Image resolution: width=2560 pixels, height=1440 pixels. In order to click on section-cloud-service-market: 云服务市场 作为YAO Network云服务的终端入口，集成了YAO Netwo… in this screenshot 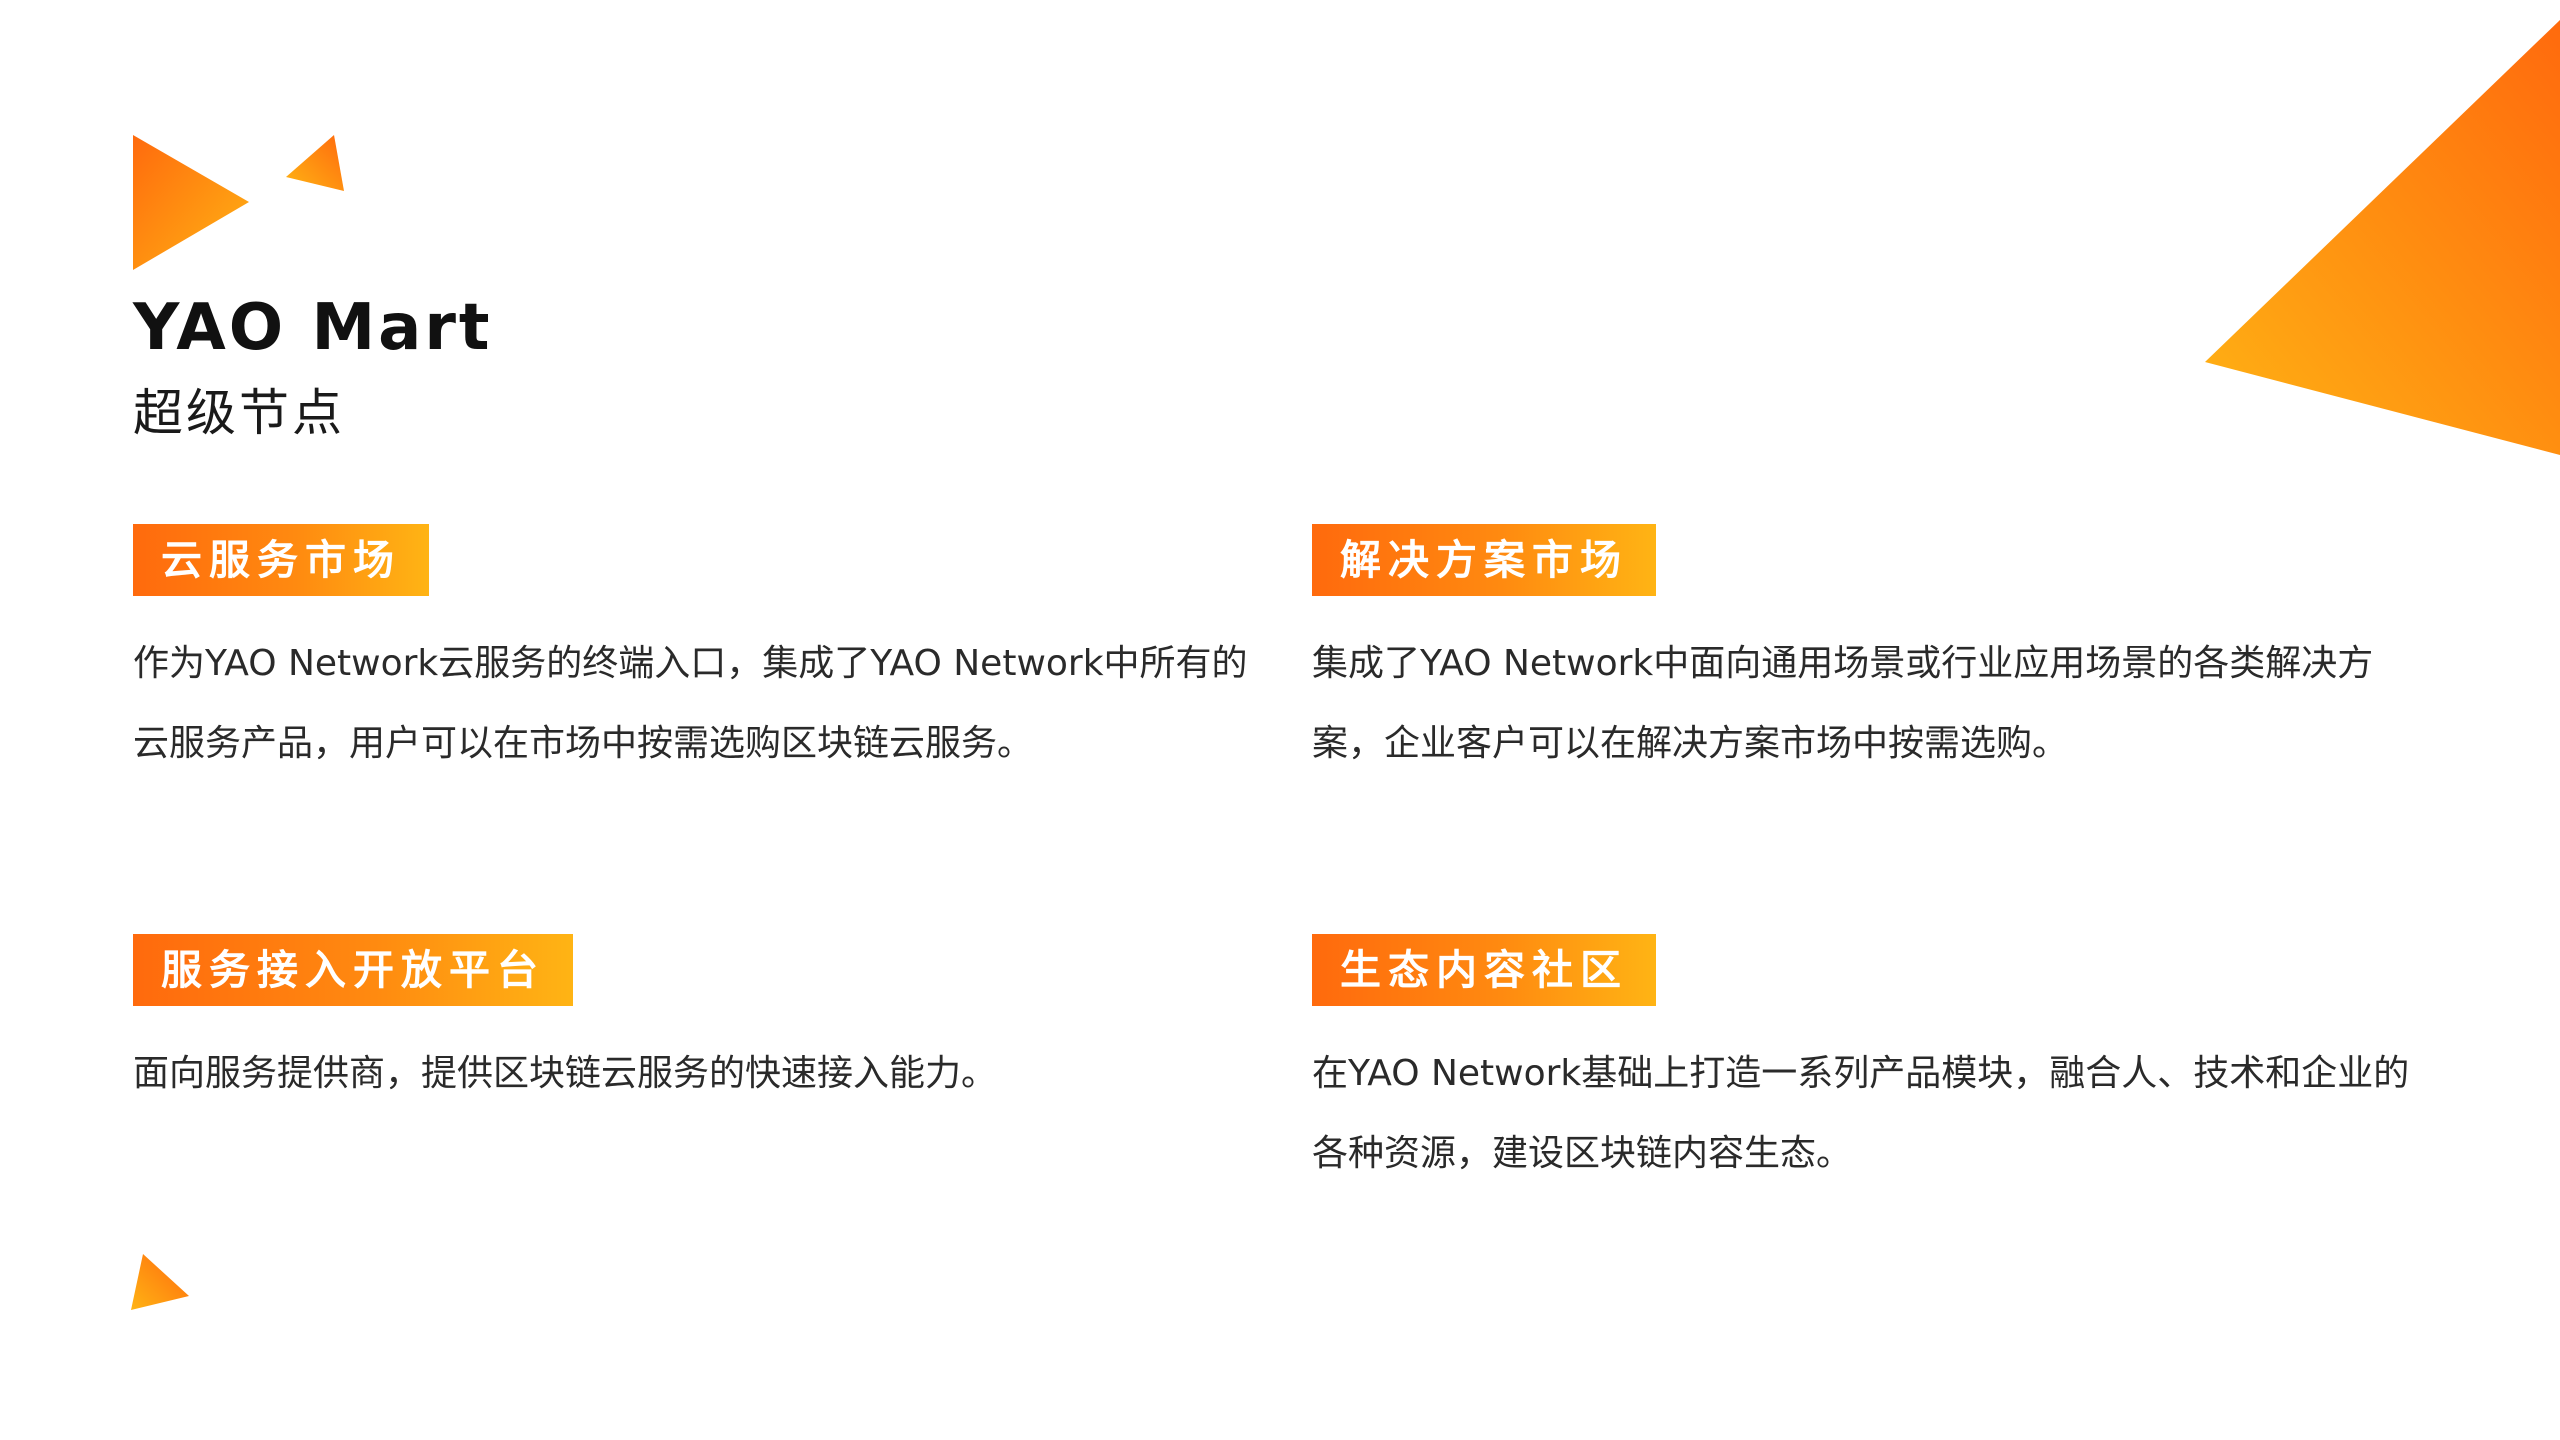, I will do `click(690, 654)`.